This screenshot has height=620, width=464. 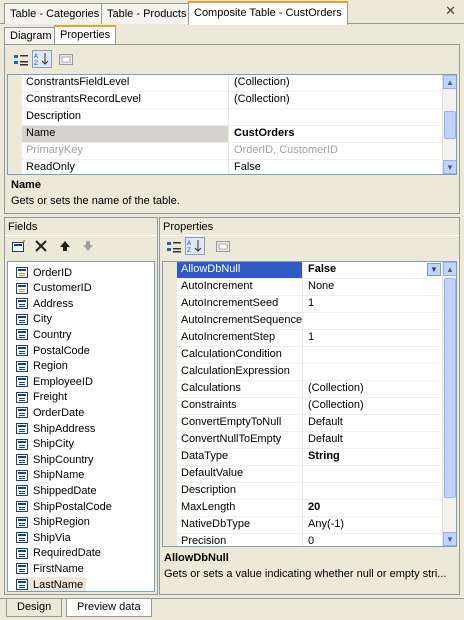 What do you see at coordinates (268, 13) in the screenshot?
I see `tab-composite-table-custorders: Composite Table - CustOrders` at bounding box center [268, 13].